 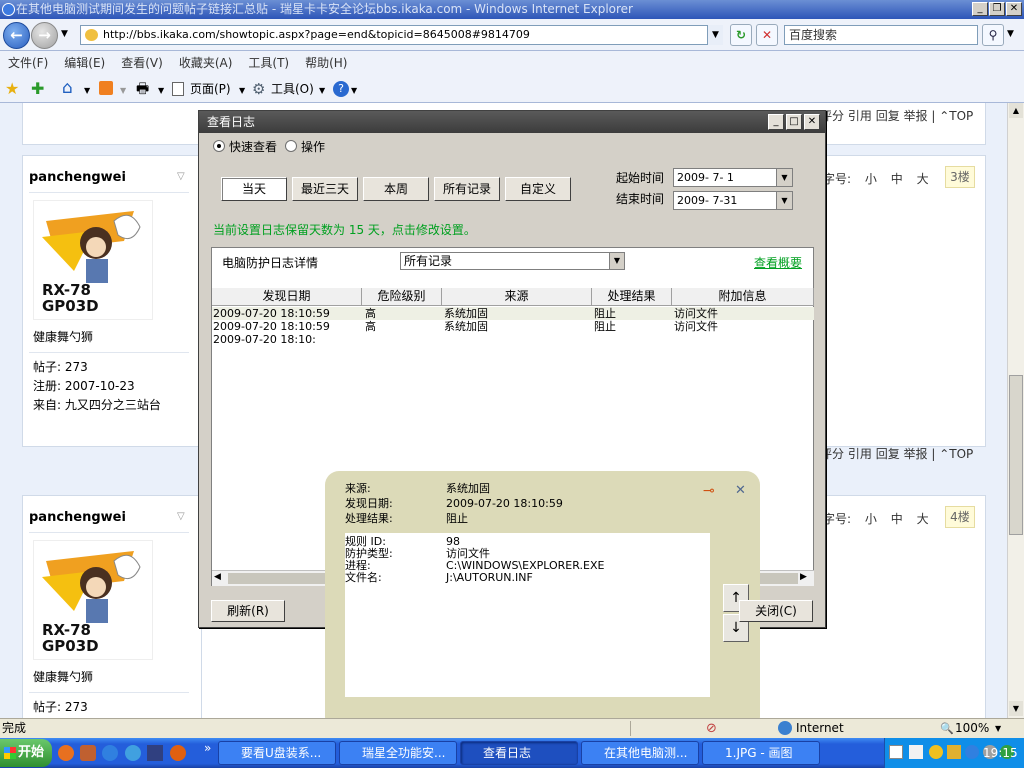 What do you see at coordinates (28, 63) in the screenshot?
I see `menu-file: 文件(F)` at bounding box center [28, 63].